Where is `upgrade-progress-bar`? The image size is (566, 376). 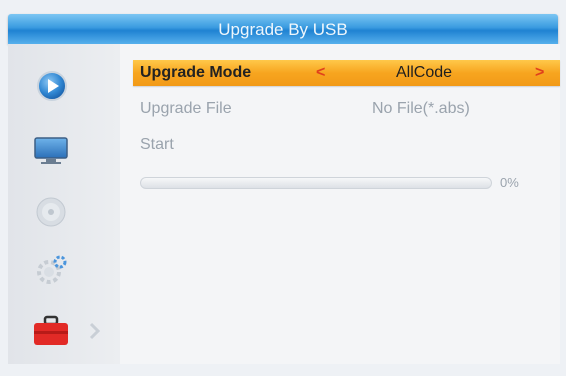 upgrade-progress-bar is located at coordinates (316, 183).